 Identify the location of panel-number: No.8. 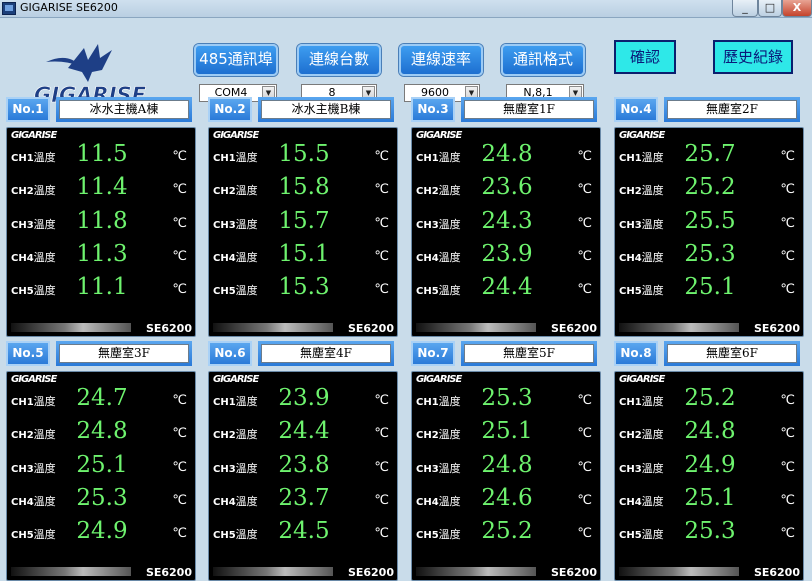
(636, 353).